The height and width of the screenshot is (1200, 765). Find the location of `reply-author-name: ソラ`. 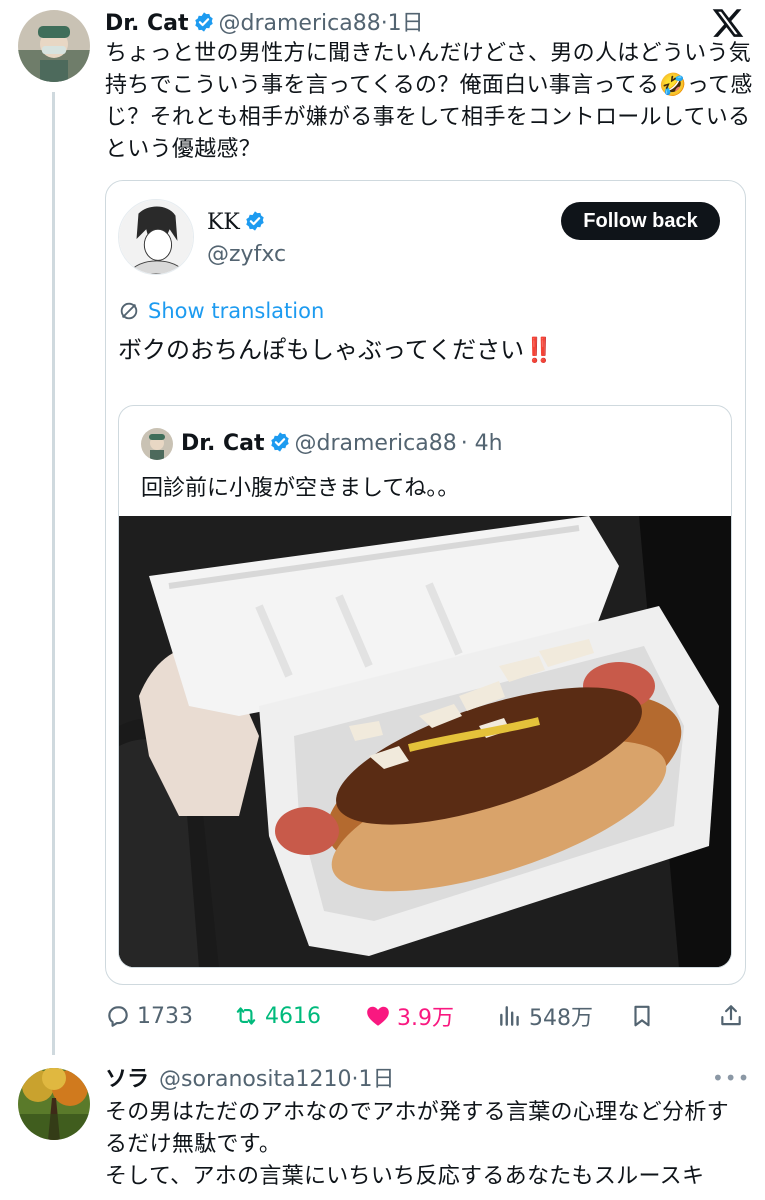

reply-author-name: ソラ is located at coordinates (127, 1079).